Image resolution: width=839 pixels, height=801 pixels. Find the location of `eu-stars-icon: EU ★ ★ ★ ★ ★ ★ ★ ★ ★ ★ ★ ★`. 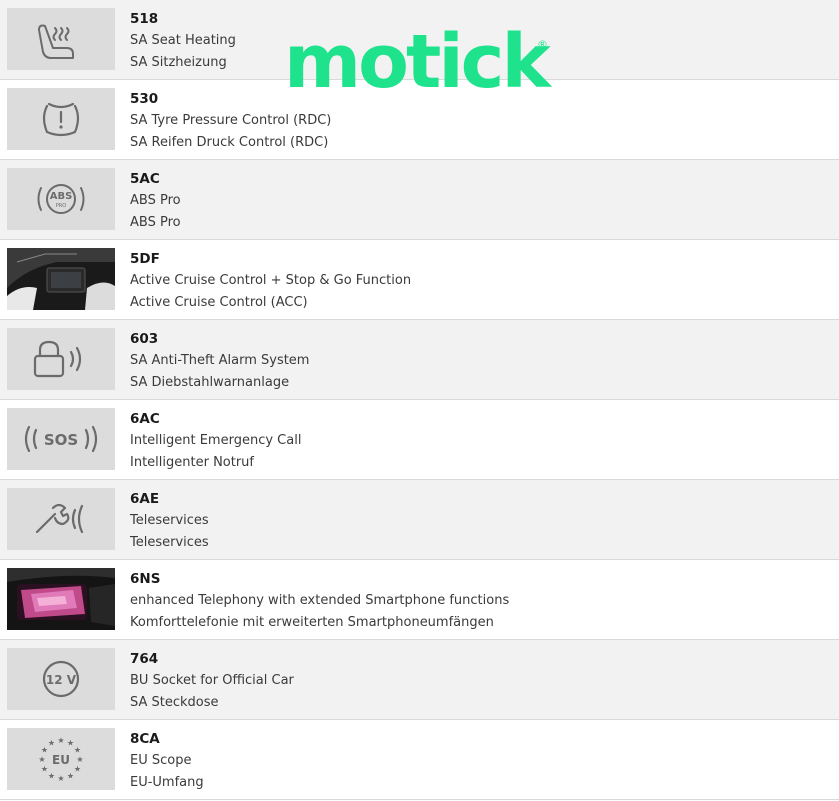

eu-stars-icon: EU ★ ★ ★ ★ ★ ★ ★ ★ ★ ★ ★ ★ is located at coordinates (61, 759).